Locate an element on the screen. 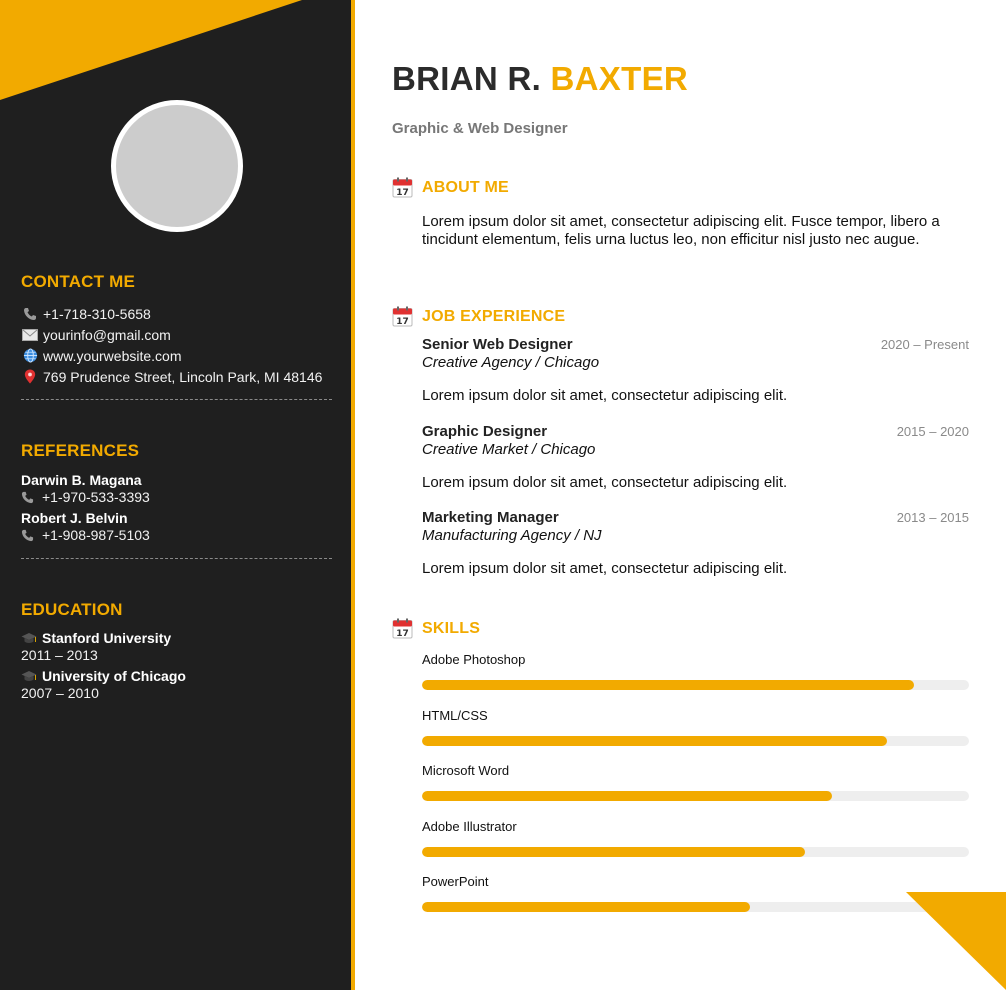  job-place: Creative Agency / Chicago is located at coordinates (511, 362).